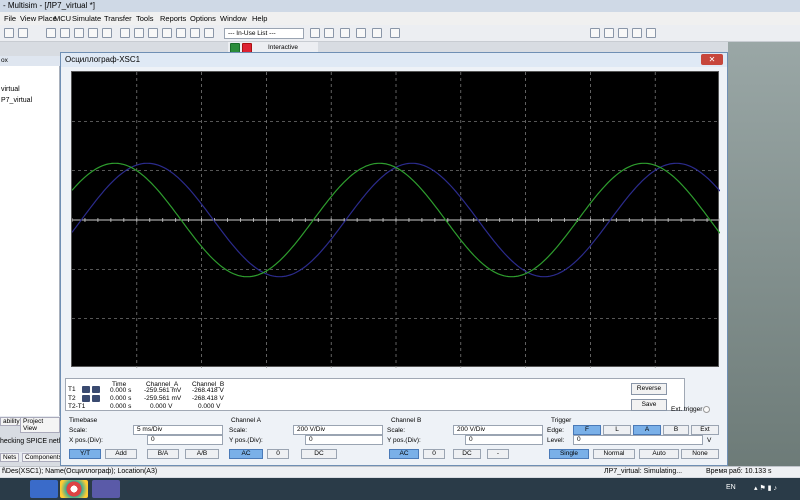 This screenshot has height=500, width=800. Describe the element at coordinates (700, 454) in the screenshot. I see `trigger-none-button: None` at that location.